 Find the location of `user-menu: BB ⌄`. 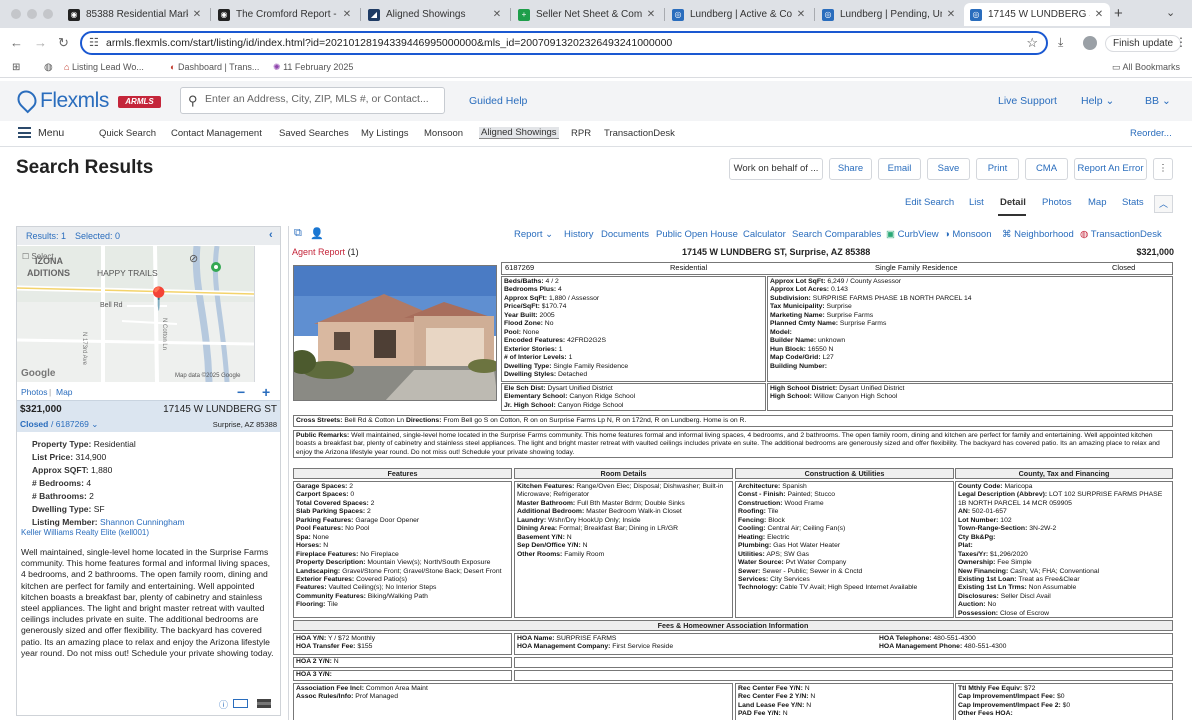

user-menu: BB ⌄ is located at coordinates (1158, 101).